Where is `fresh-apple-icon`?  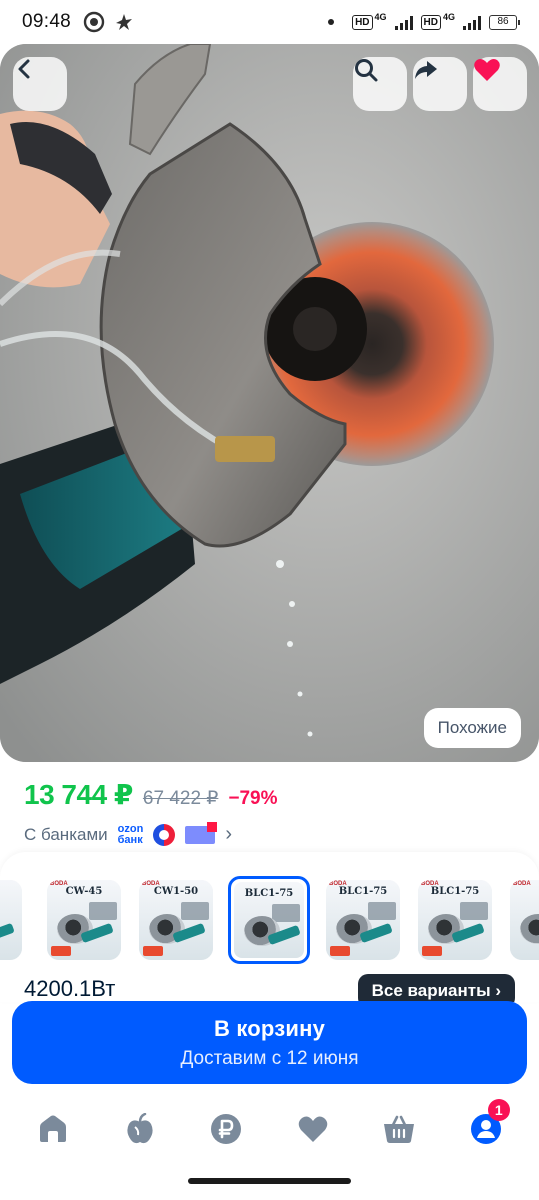 fresh-apple-icon is located at coordinates (140, 1128).